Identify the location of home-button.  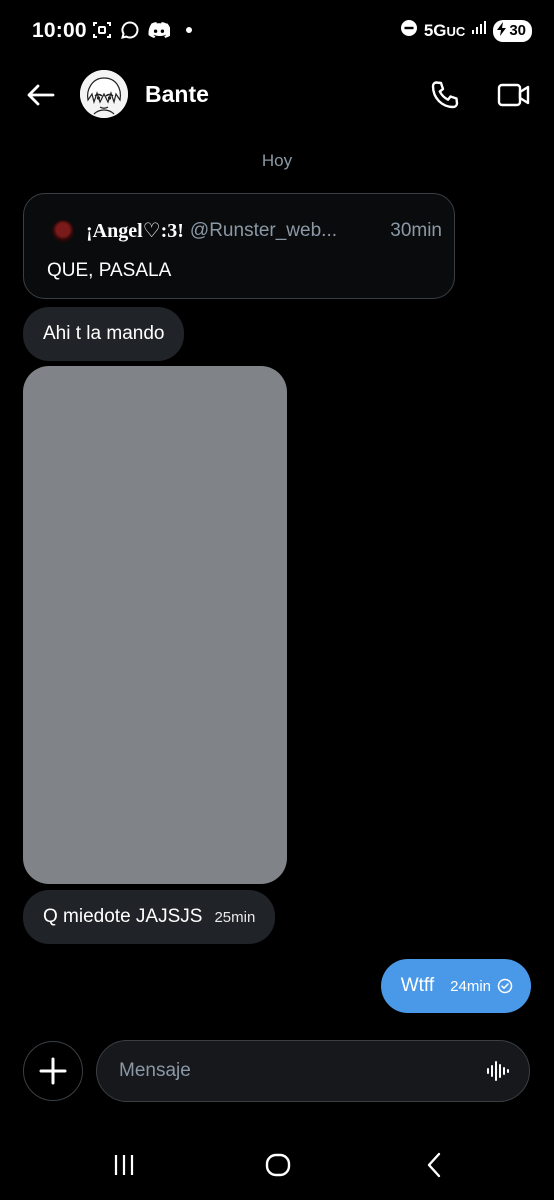
(278, 1165).